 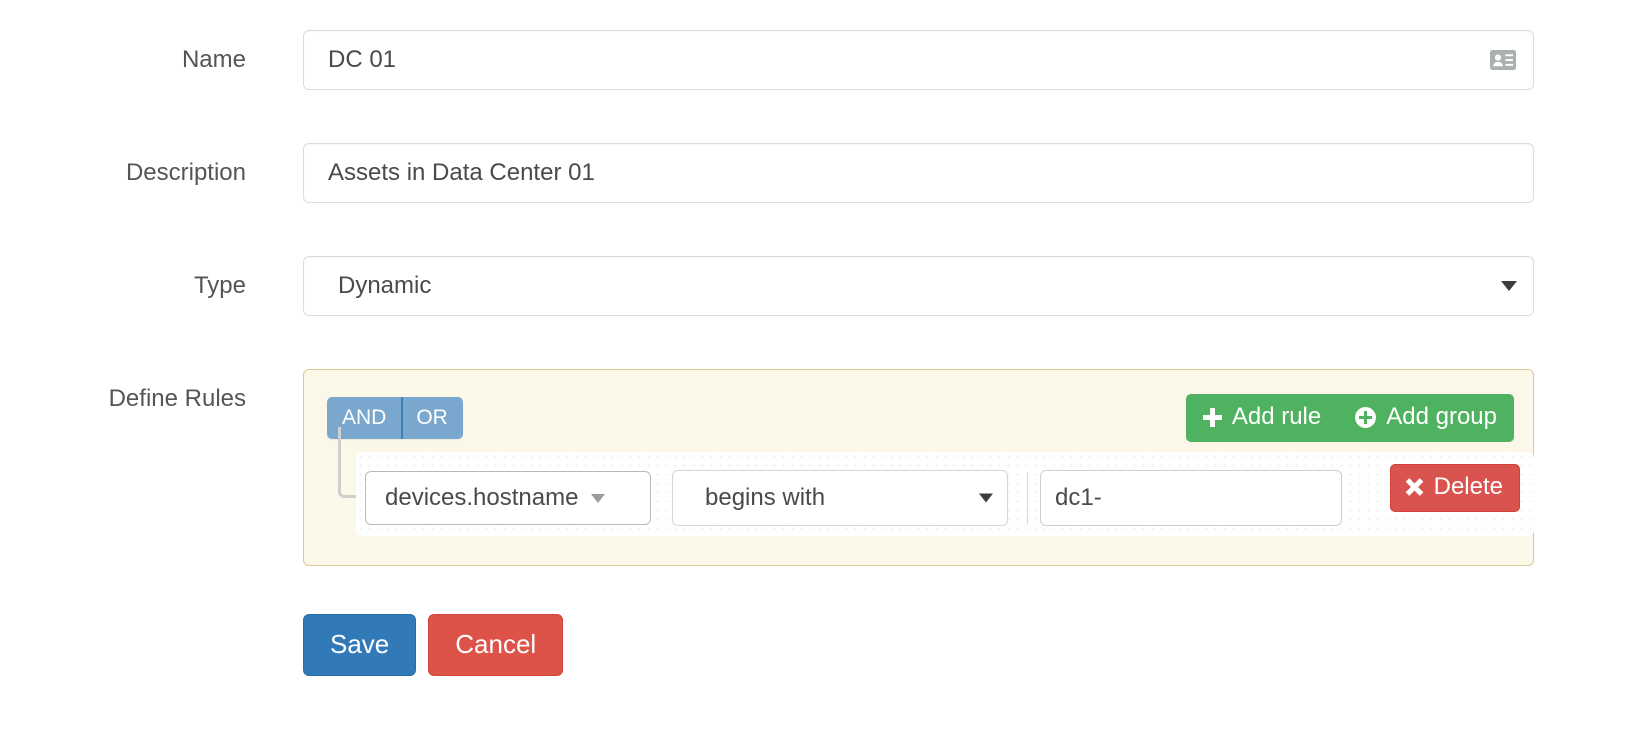 I want to click on rule-field-select: devices.hostname, so click(x=508, y=498).